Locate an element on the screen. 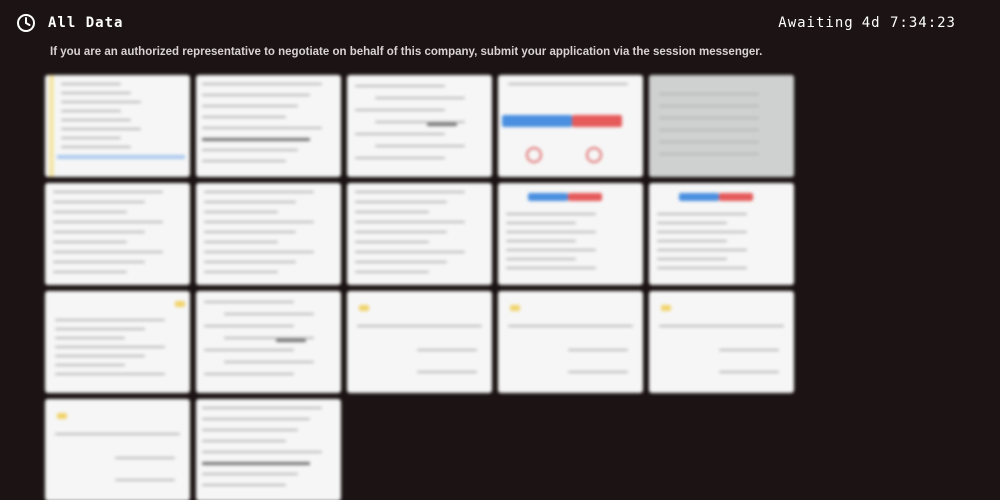  highlight-bar is located at coordinates (121, 157).